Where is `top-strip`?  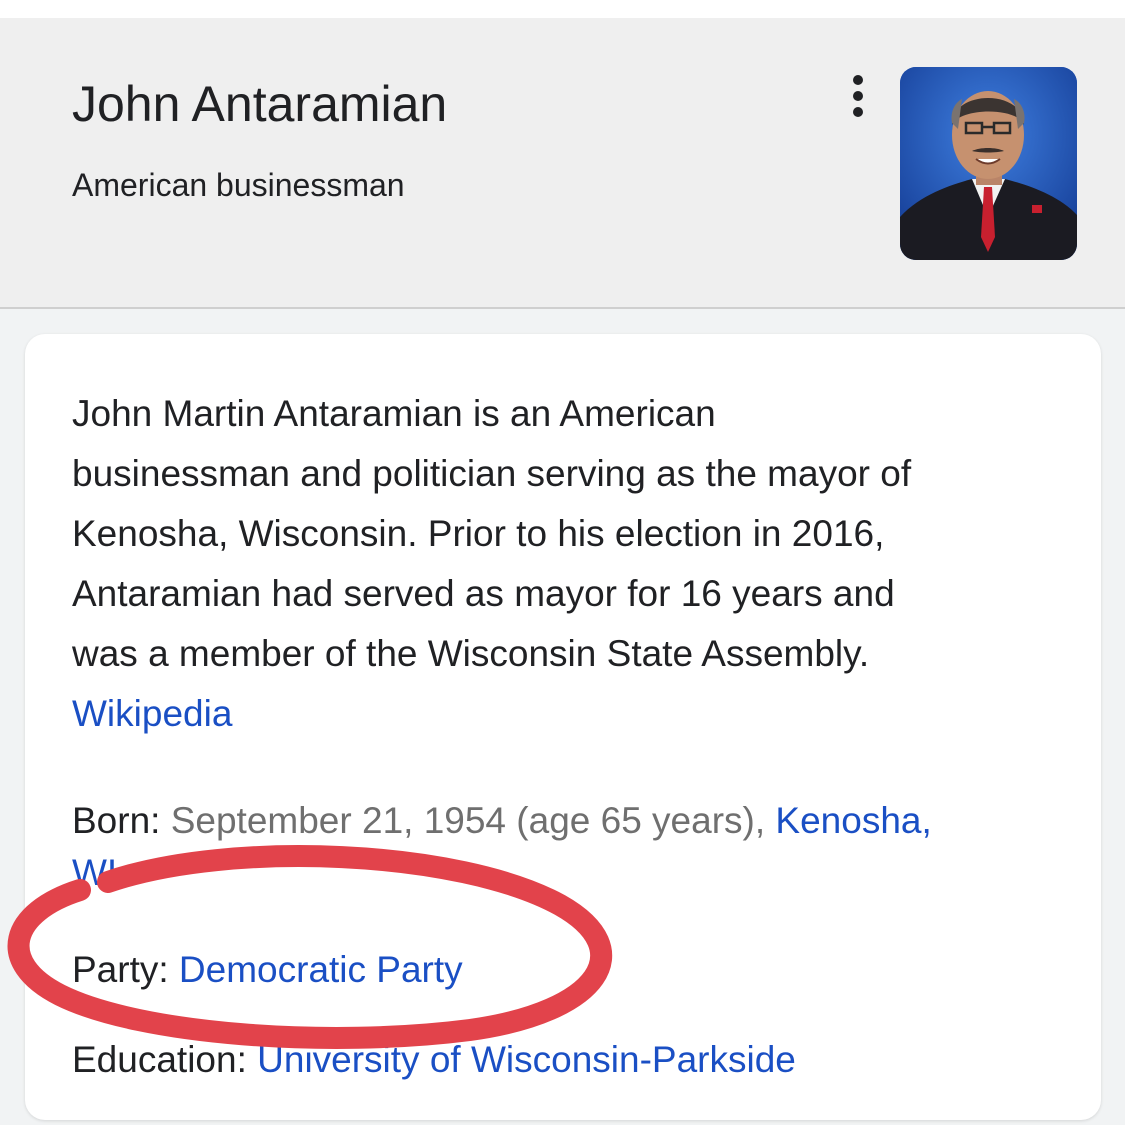 top-strip is located at coordinates (562, 9).